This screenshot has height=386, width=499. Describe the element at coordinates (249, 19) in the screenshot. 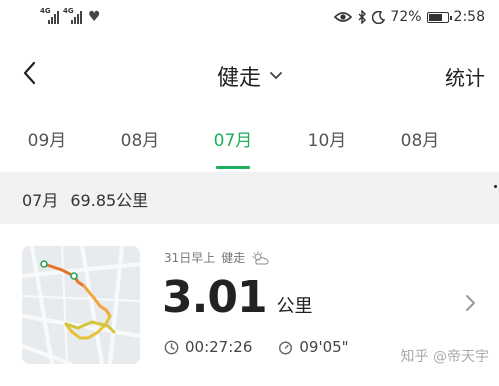

I see `status-bar: 4G 4G ♥ 72% 2:58` at that location.